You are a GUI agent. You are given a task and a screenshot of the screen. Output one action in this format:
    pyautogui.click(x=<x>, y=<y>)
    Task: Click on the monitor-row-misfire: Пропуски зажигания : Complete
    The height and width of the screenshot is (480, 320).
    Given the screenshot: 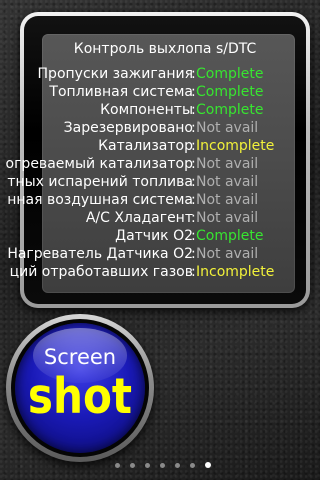 What is the action you would take?
    pyautogui.click(x=150, y=74)
    